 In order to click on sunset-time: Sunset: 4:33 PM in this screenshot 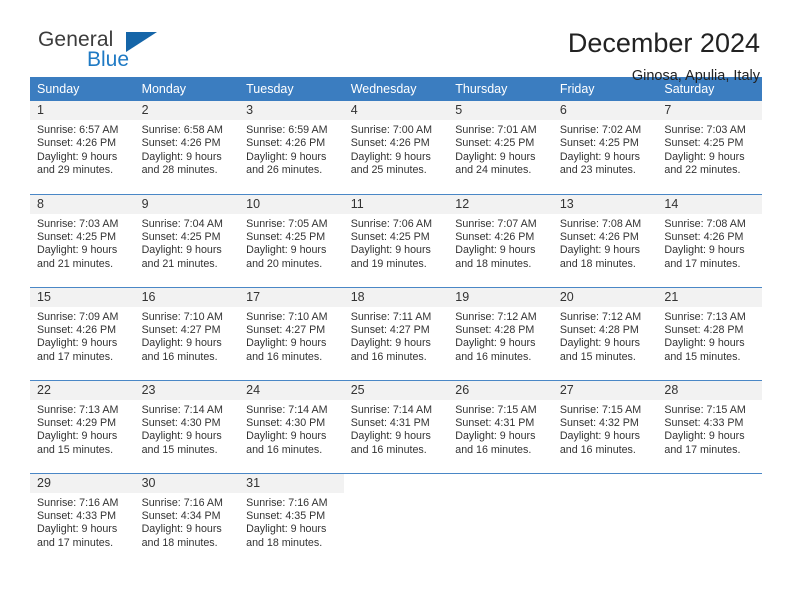, I will do `click(704, 422)`.